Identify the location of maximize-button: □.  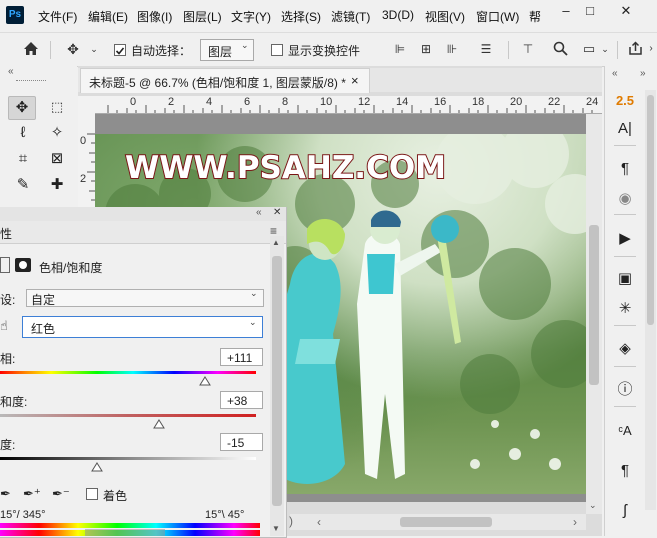
(590, 12).